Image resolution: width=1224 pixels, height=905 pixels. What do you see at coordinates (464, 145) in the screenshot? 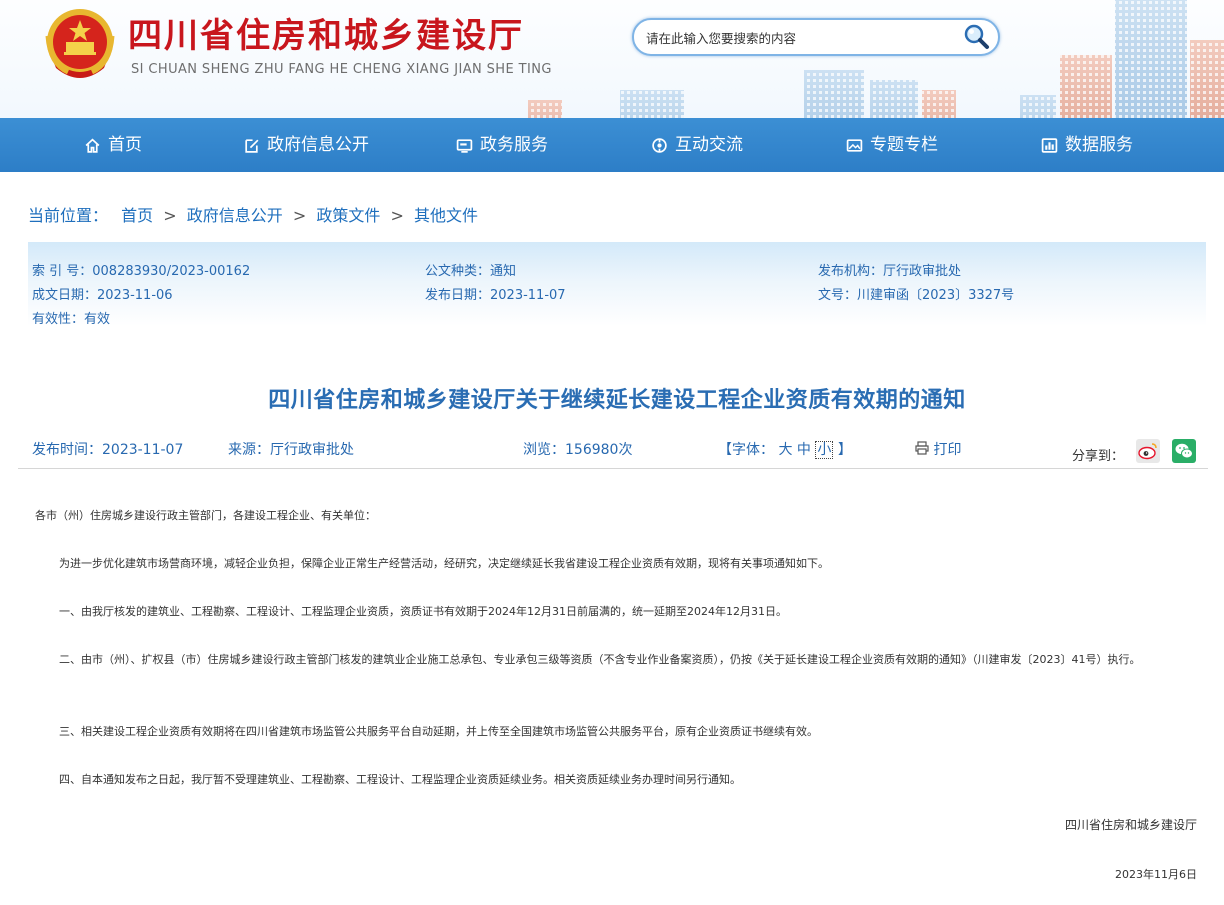
I see `monitor-icon` at bounding box center [464, 145].